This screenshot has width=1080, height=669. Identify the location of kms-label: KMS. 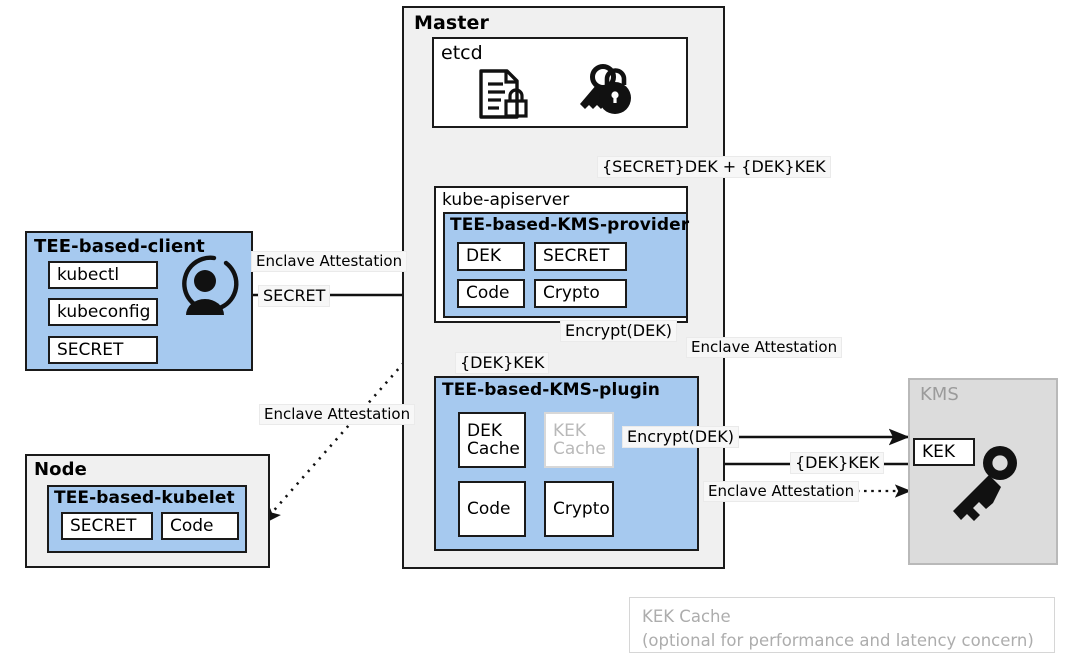
(939, 394).